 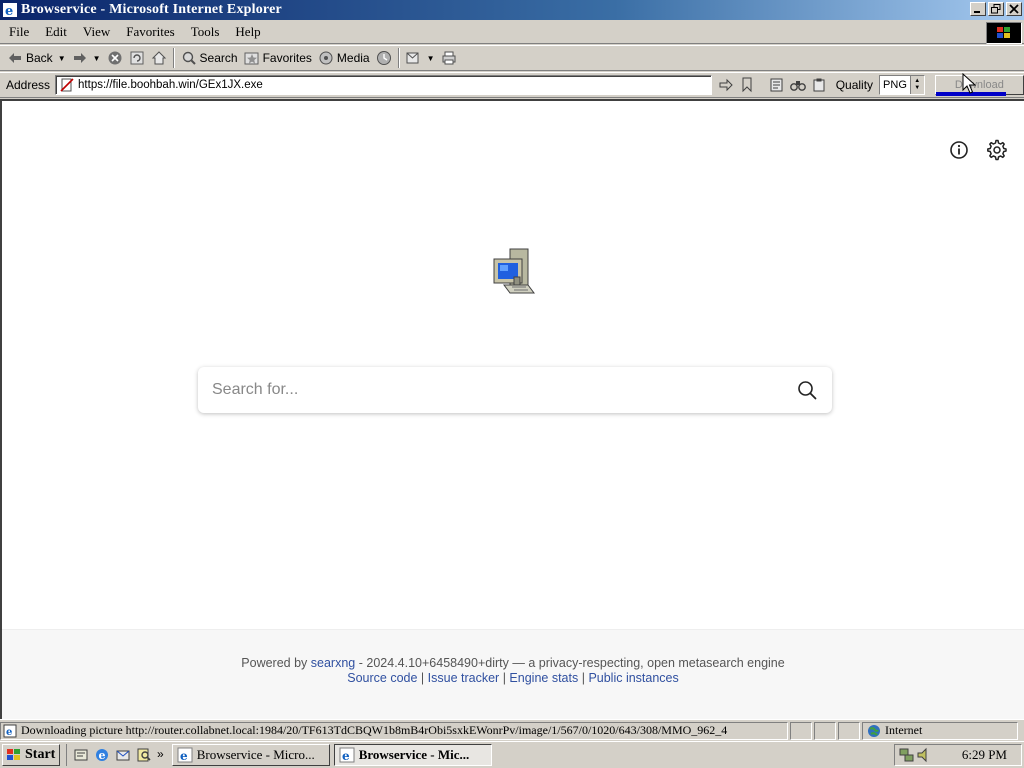 I want to click on search-globe-icon, so click(x=189, y=58).